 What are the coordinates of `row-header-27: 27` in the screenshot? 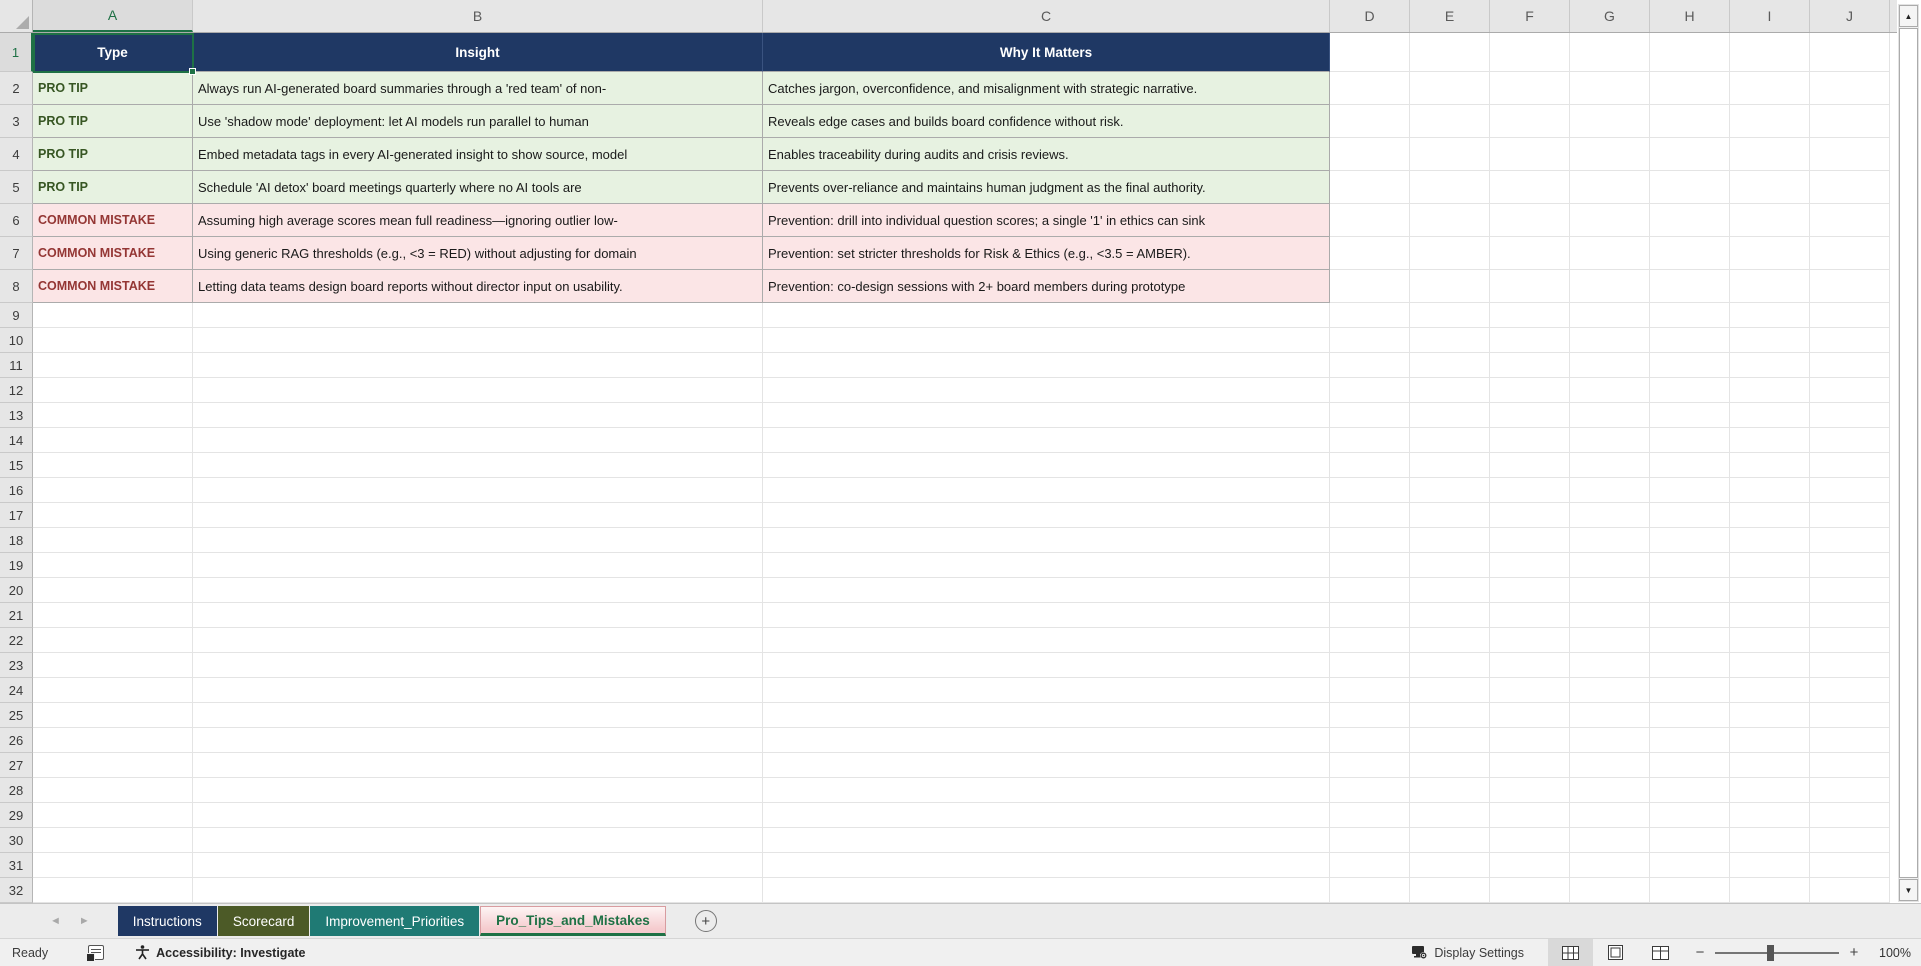 It's located at (16, 765).